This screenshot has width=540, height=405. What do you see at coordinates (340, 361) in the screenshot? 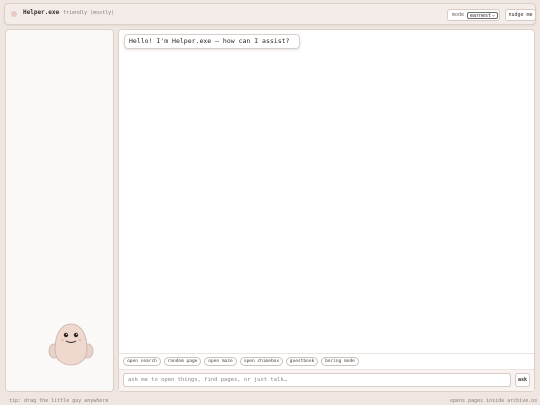
I see `quick-action-boring-mode: boring mode` at bounding box center [340, 361].